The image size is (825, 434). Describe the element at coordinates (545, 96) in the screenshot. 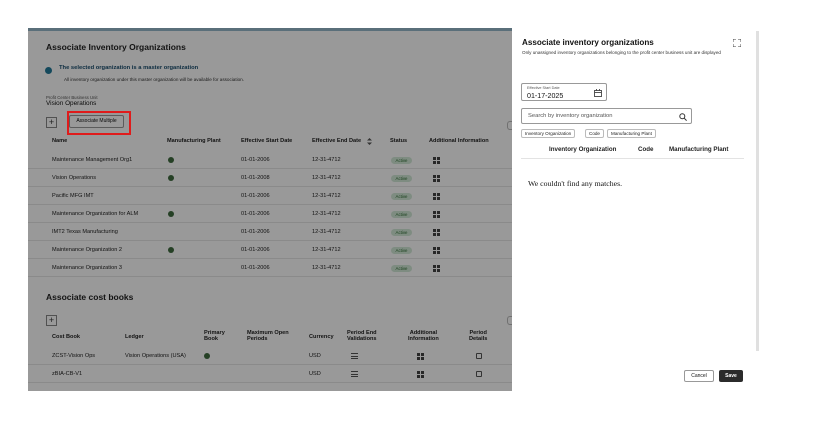

I see `date-value: 01-17-2025` at that location.